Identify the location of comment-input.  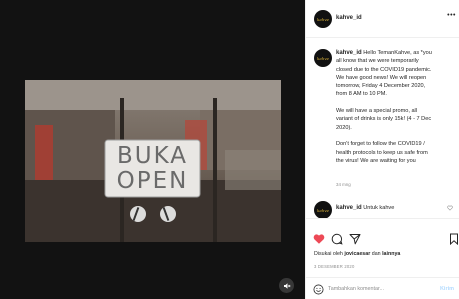
(378, 289).